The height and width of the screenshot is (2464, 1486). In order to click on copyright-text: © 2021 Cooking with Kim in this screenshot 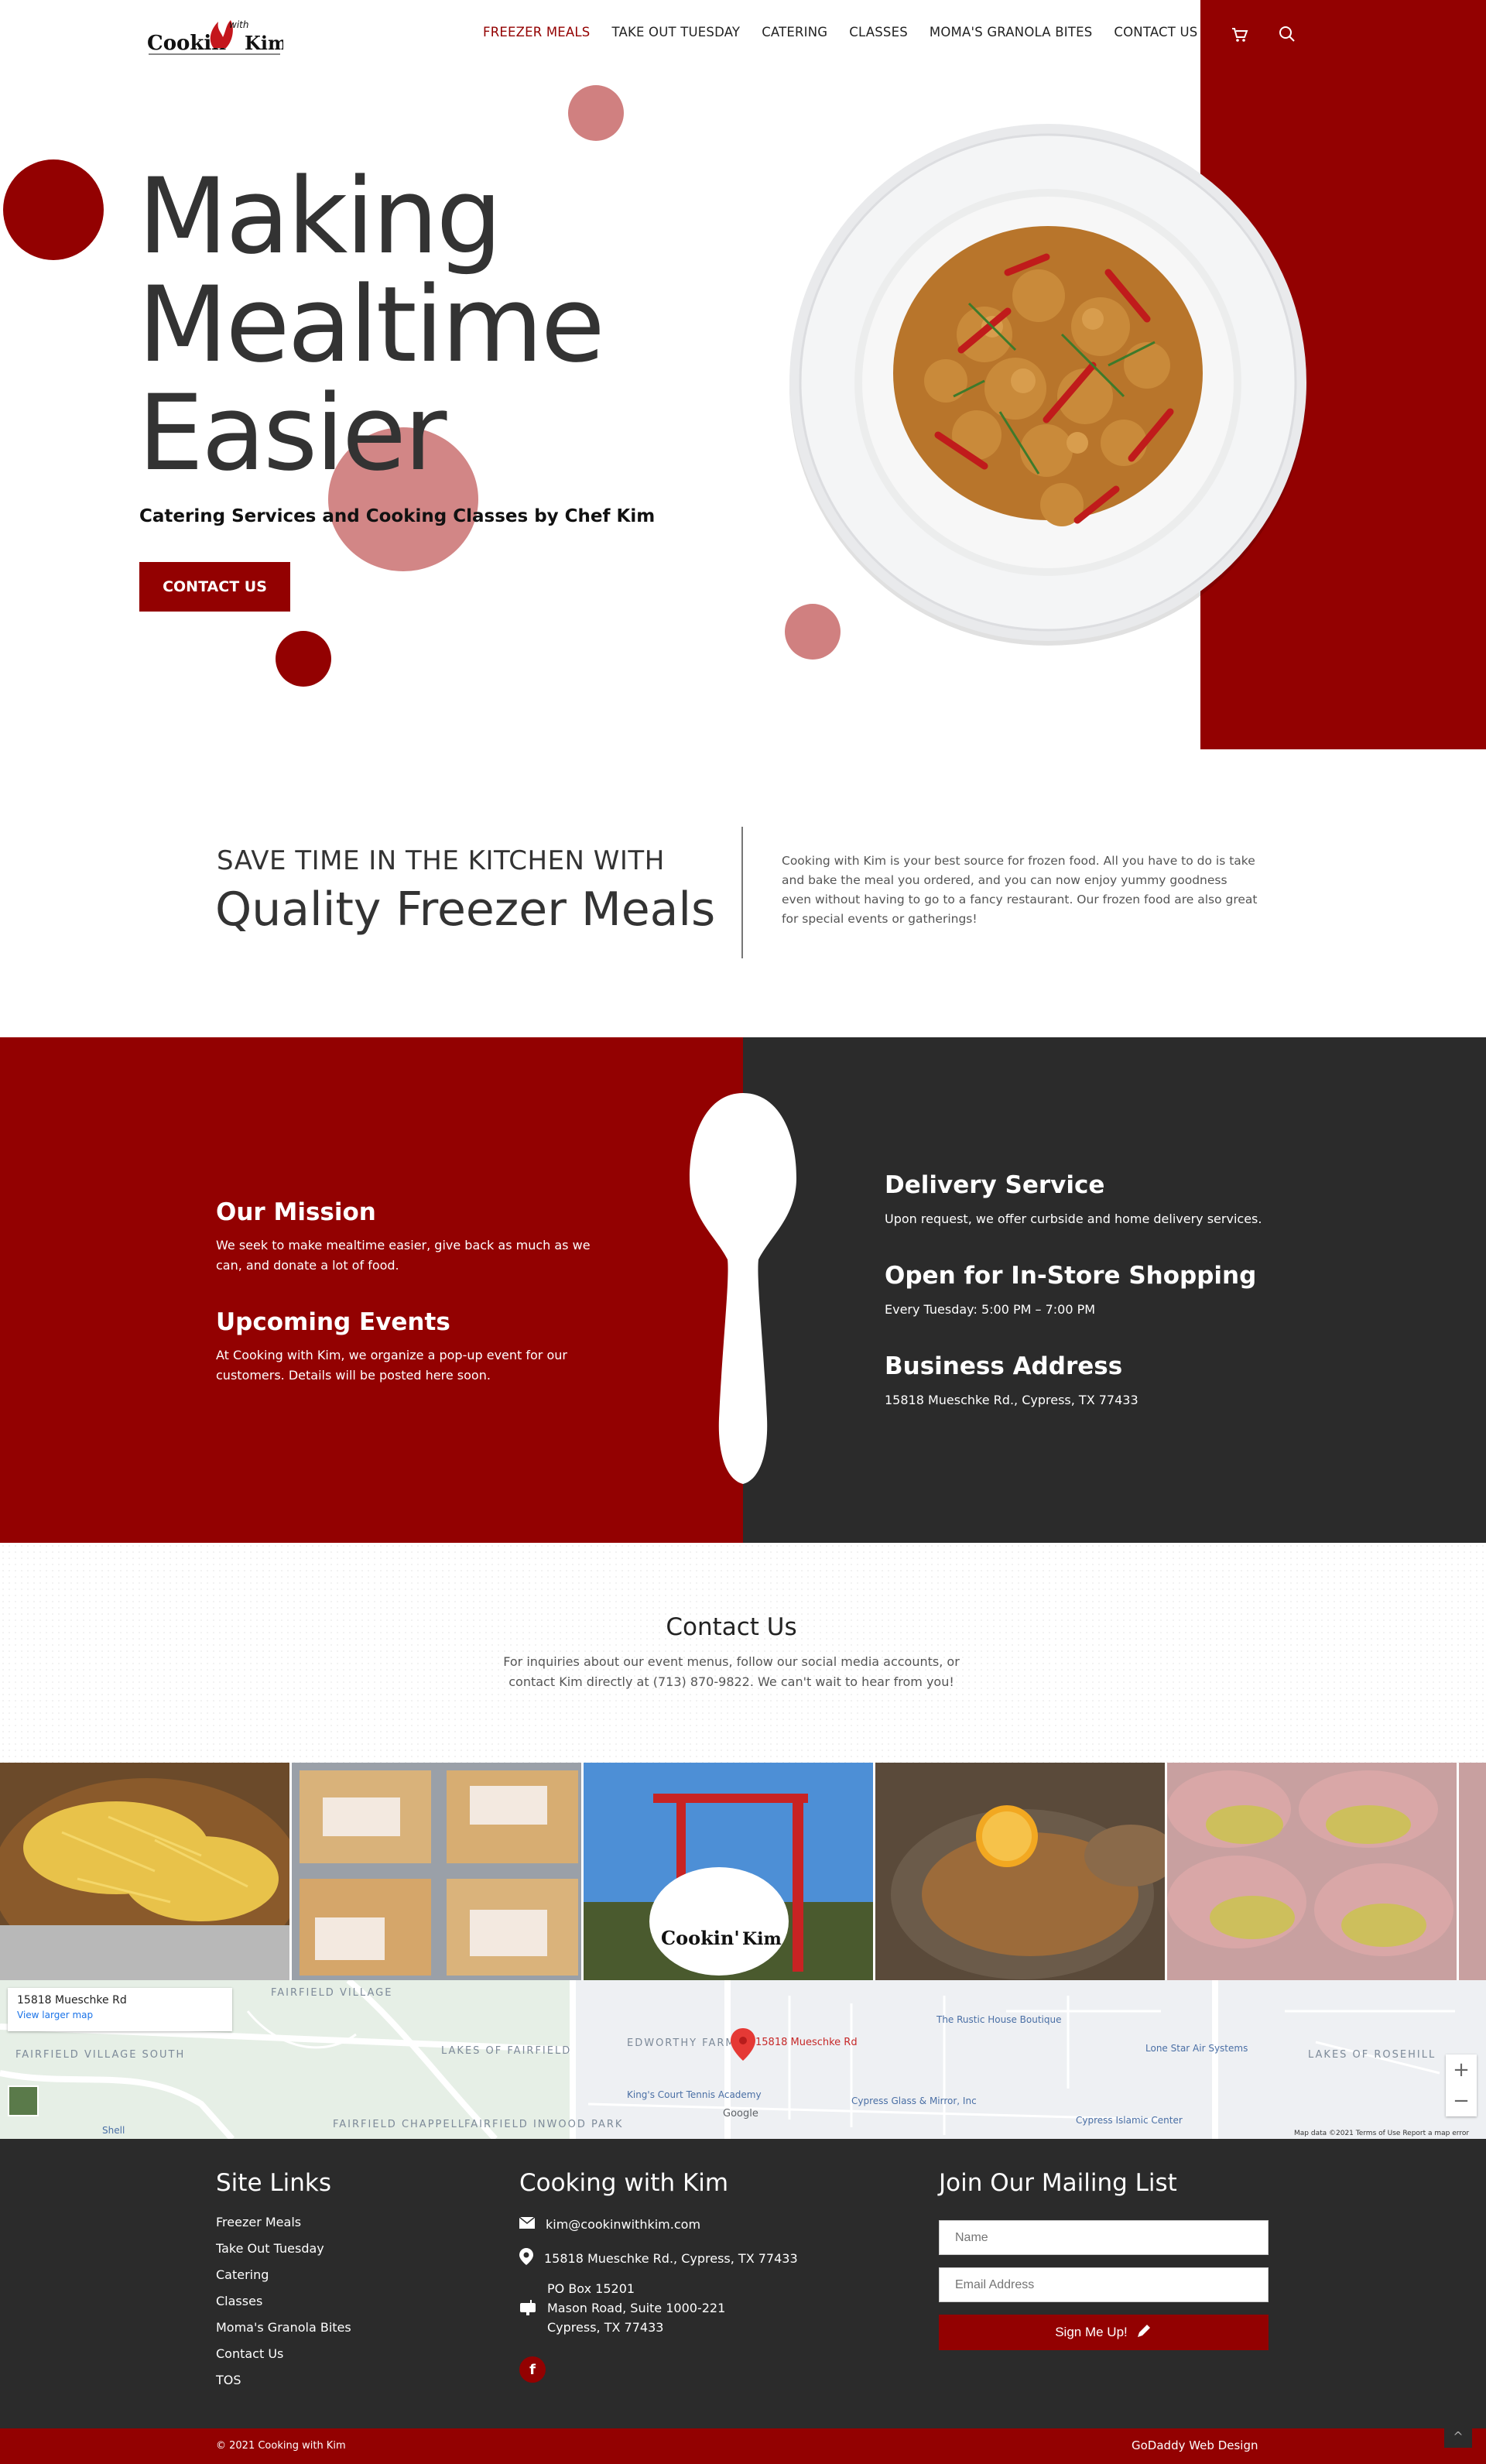, I will do `click(281, 2446)`.